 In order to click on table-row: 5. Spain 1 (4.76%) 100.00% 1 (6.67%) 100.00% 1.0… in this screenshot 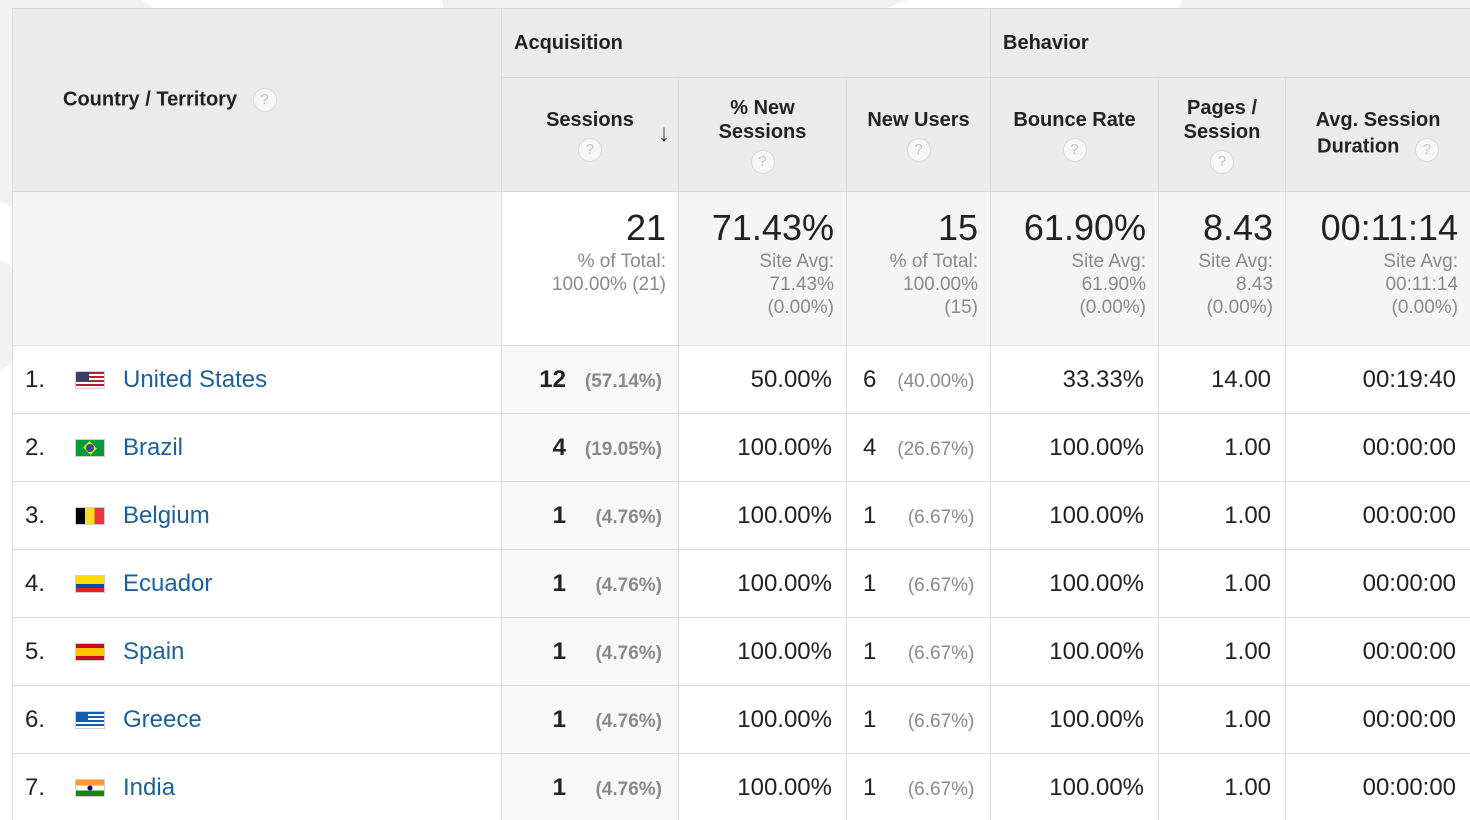, I will do `click(741, 651)`.